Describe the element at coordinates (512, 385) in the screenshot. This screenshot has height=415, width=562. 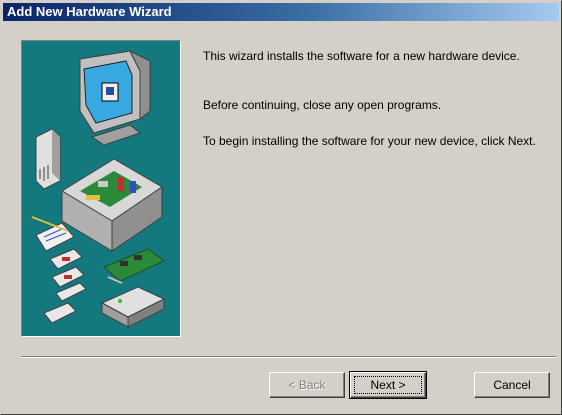
I see `cancel-button: Cancel` at that location.